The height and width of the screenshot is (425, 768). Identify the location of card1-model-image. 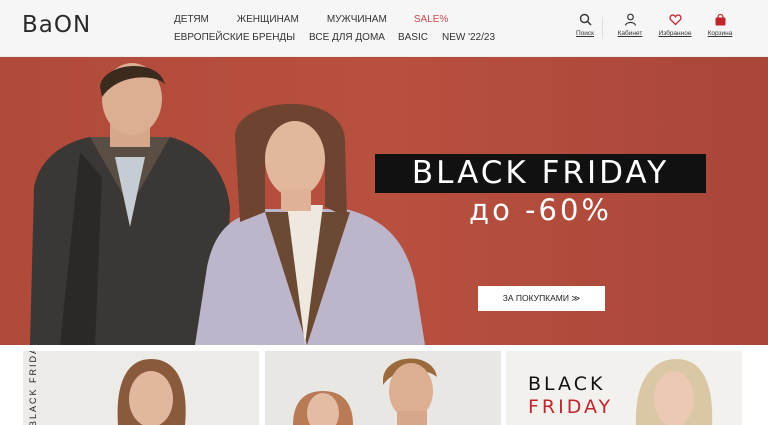
(151, 392).